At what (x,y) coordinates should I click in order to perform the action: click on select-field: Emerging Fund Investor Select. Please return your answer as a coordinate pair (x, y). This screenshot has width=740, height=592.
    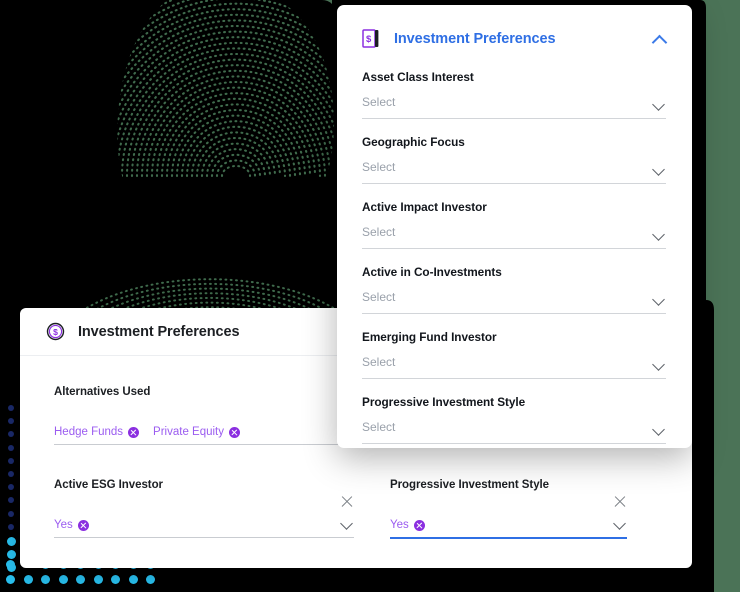
    Looking at the image, I should click on (514, 354).